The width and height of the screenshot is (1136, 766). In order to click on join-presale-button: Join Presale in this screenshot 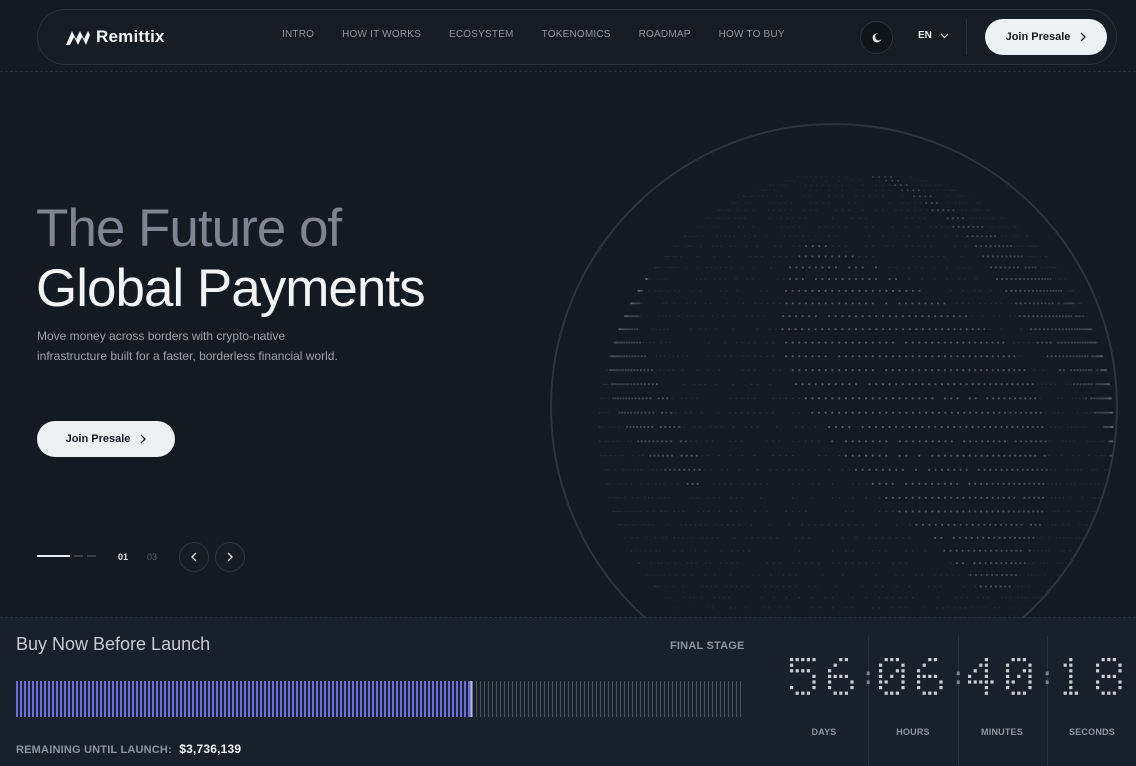, I will do `click(1046, 37)`.